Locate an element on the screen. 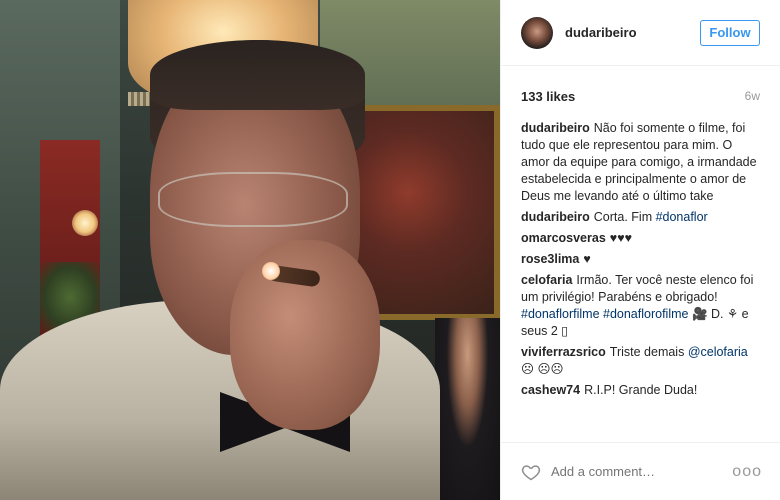  comment-username: celofaria is located at coordinates (546, 280).